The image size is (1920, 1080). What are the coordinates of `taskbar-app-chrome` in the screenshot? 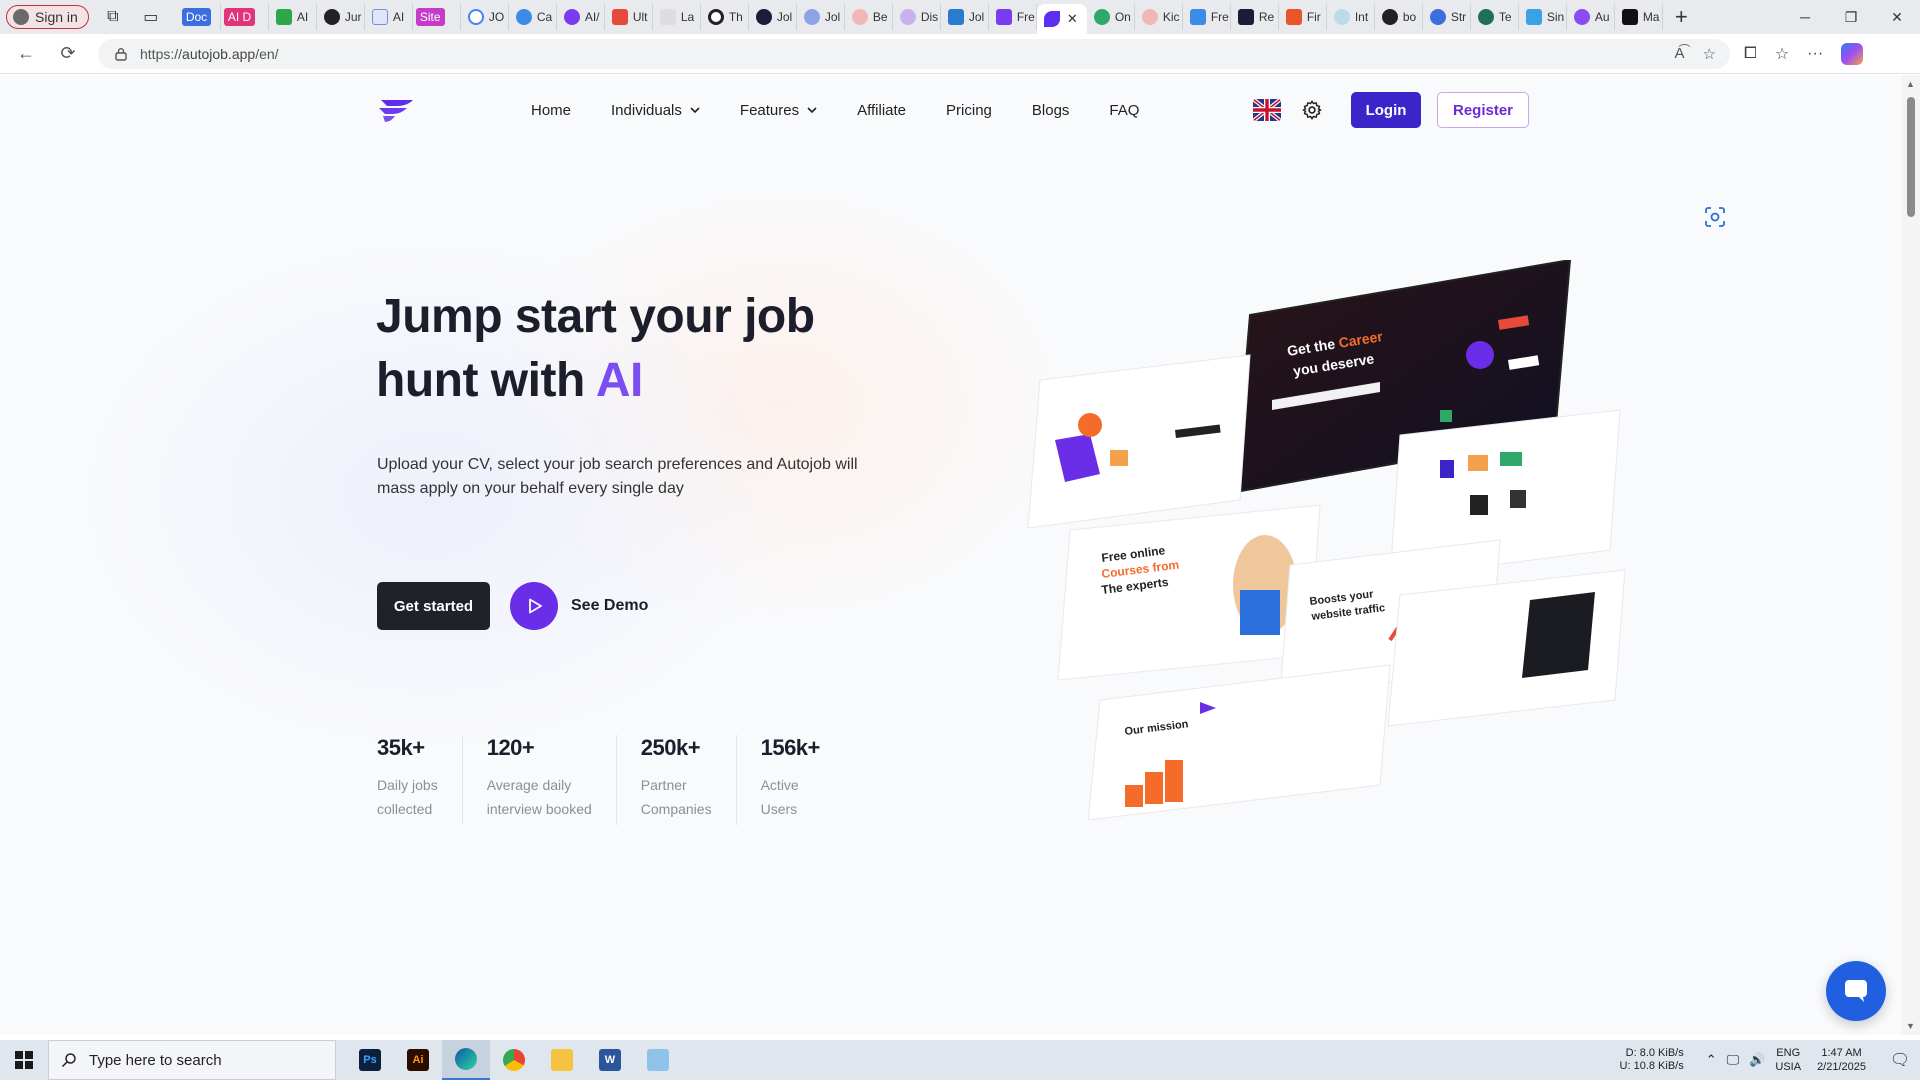 It's located at (514, 1060).